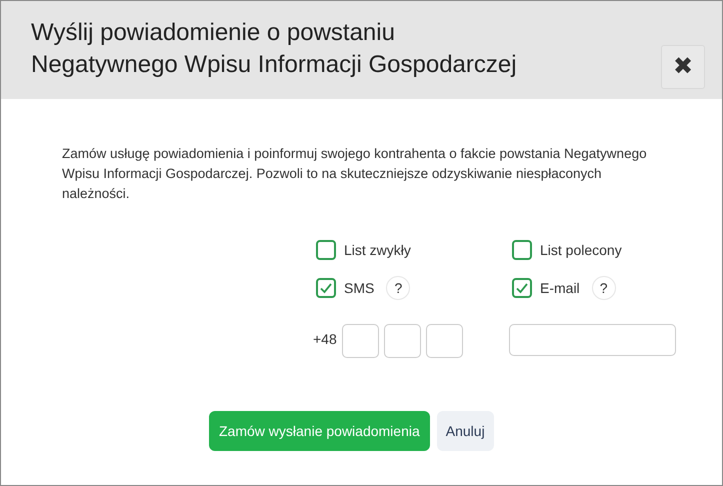 This screenshot has width=723, height=486. Describe the element at coordinates (355, 174) in the screenshot. I see `description: Zamów usługę powiadomienia i poinformuj swojego kontrahenta o fakcie powstania Negatywnego Wpisu Informacji Gospodarczej. Pozwoli to na skuteczniejsze odzyskiwanie niespłaconych należności.` at that location.